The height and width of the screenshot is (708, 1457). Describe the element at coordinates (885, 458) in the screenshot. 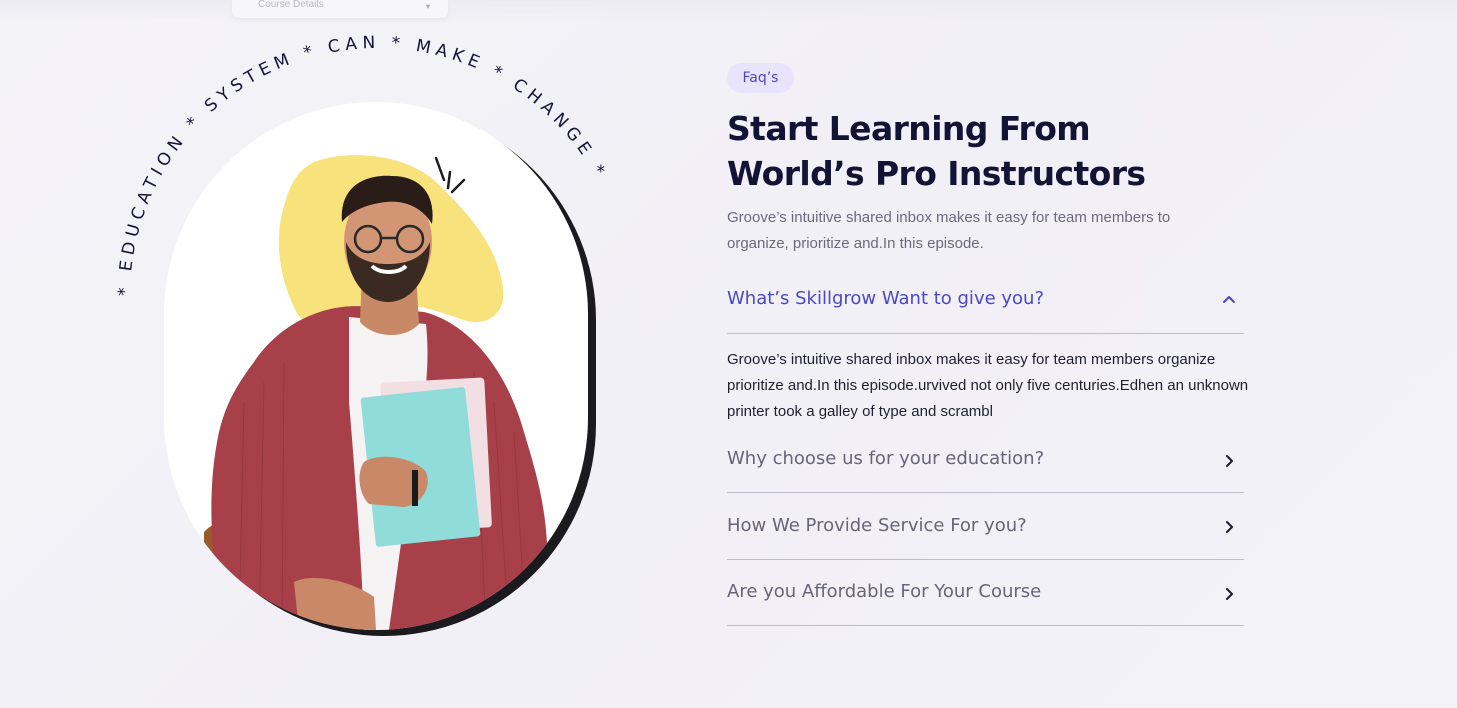

I see `faq-question: Why choose us for your education?` at that location.